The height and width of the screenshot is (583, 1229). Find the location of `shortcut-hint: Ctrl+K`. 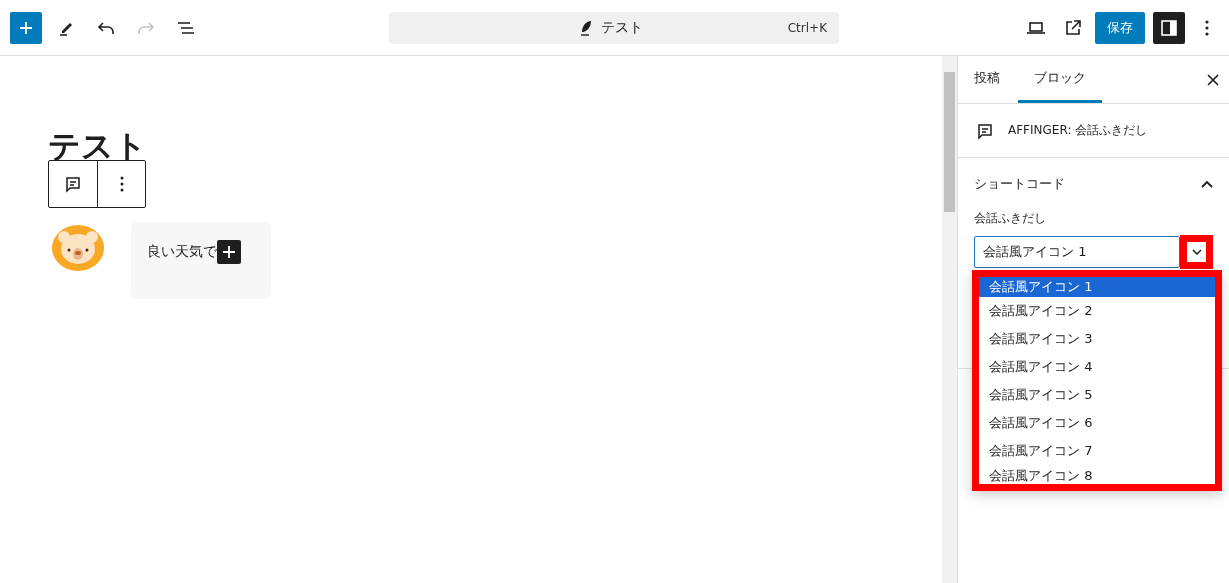

shortcut-hint: Ctrl+K is located at coordinates (807, 27).